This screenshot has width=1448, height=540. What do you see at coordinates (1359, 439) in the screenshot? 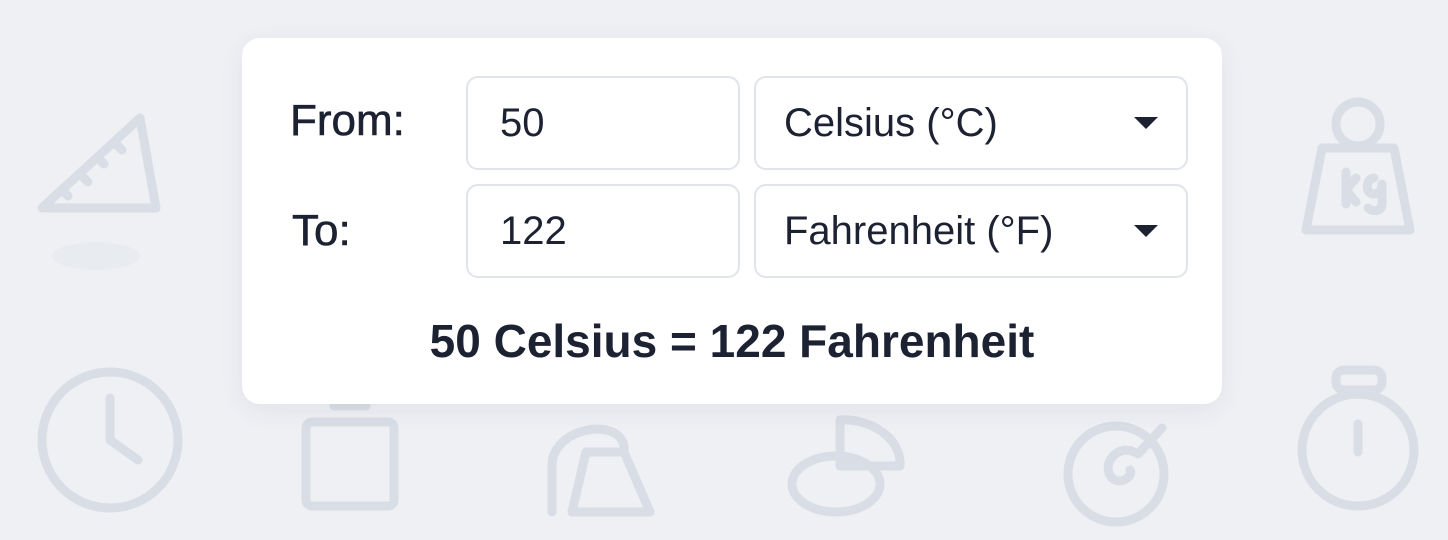
I see `stopwatch-icon` at bounding box center [1359, 439].